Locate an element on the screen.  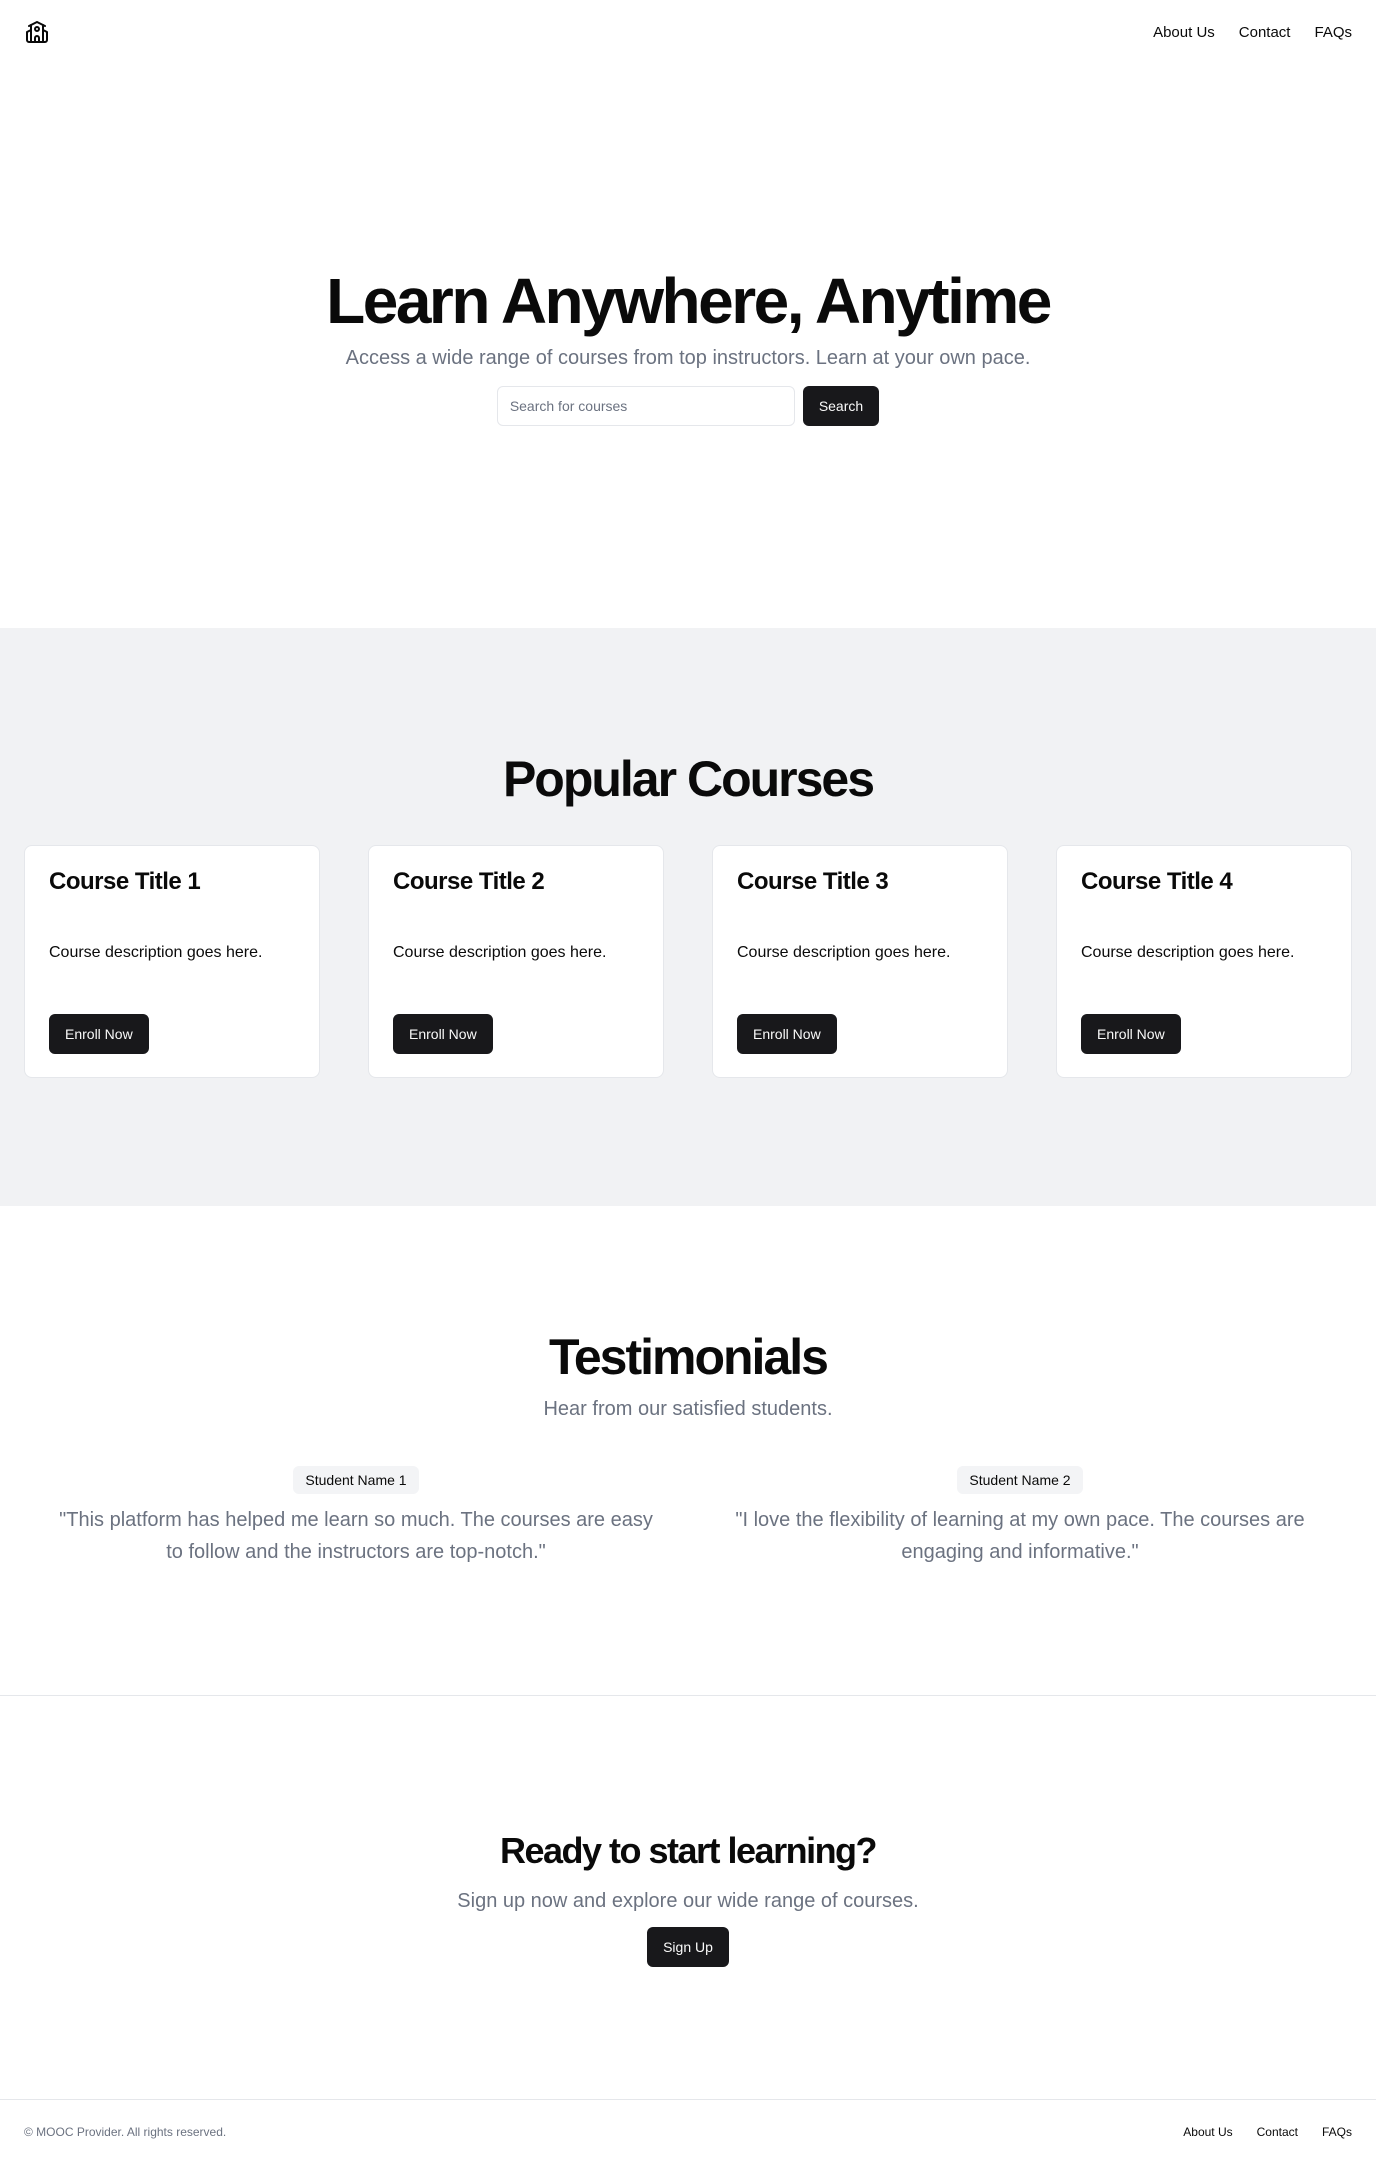
section-title: Popular Courses is located at coordinates (688, 779).